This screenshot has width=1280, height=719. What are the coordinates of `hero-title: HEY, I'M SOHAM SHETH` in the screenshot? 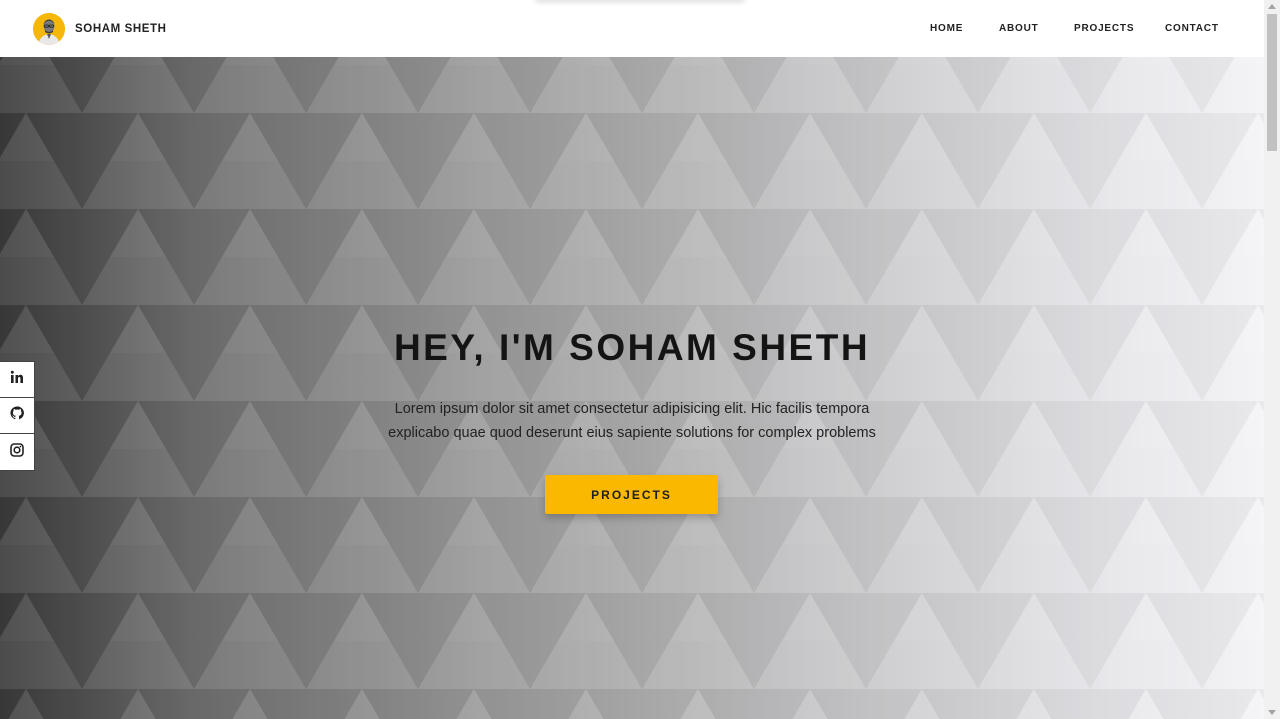 It's located at (632, 347).